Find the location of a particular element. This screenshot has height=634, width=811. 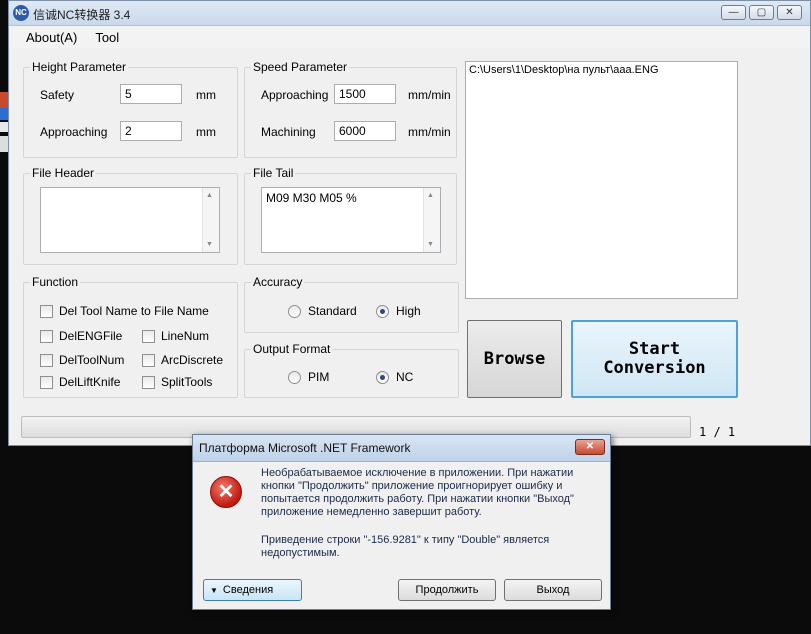

file-tail-group: File Tail M09 M30 M05 % ▲ ▼ is located at coordinates (350, 215).